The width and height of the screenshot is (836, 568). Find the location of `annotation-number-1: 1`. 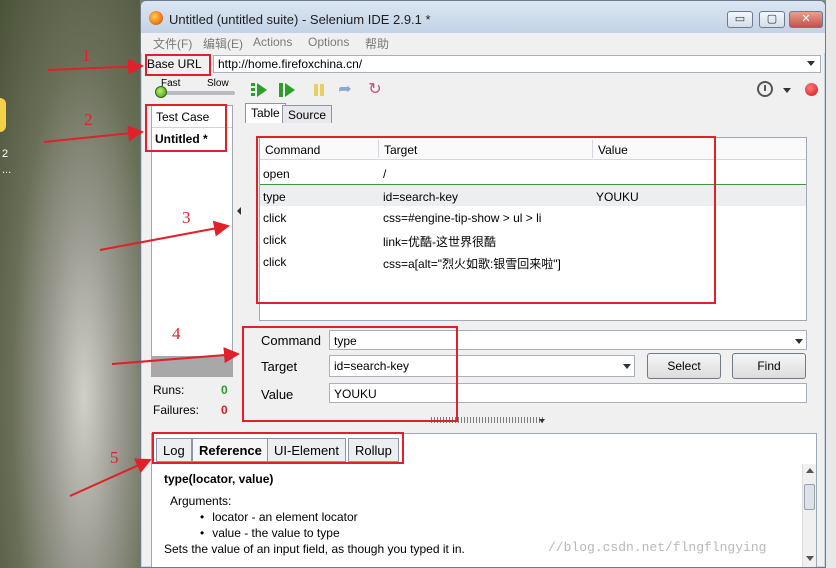

annotation-number-1: 1 is located at coordinates (86, 55).